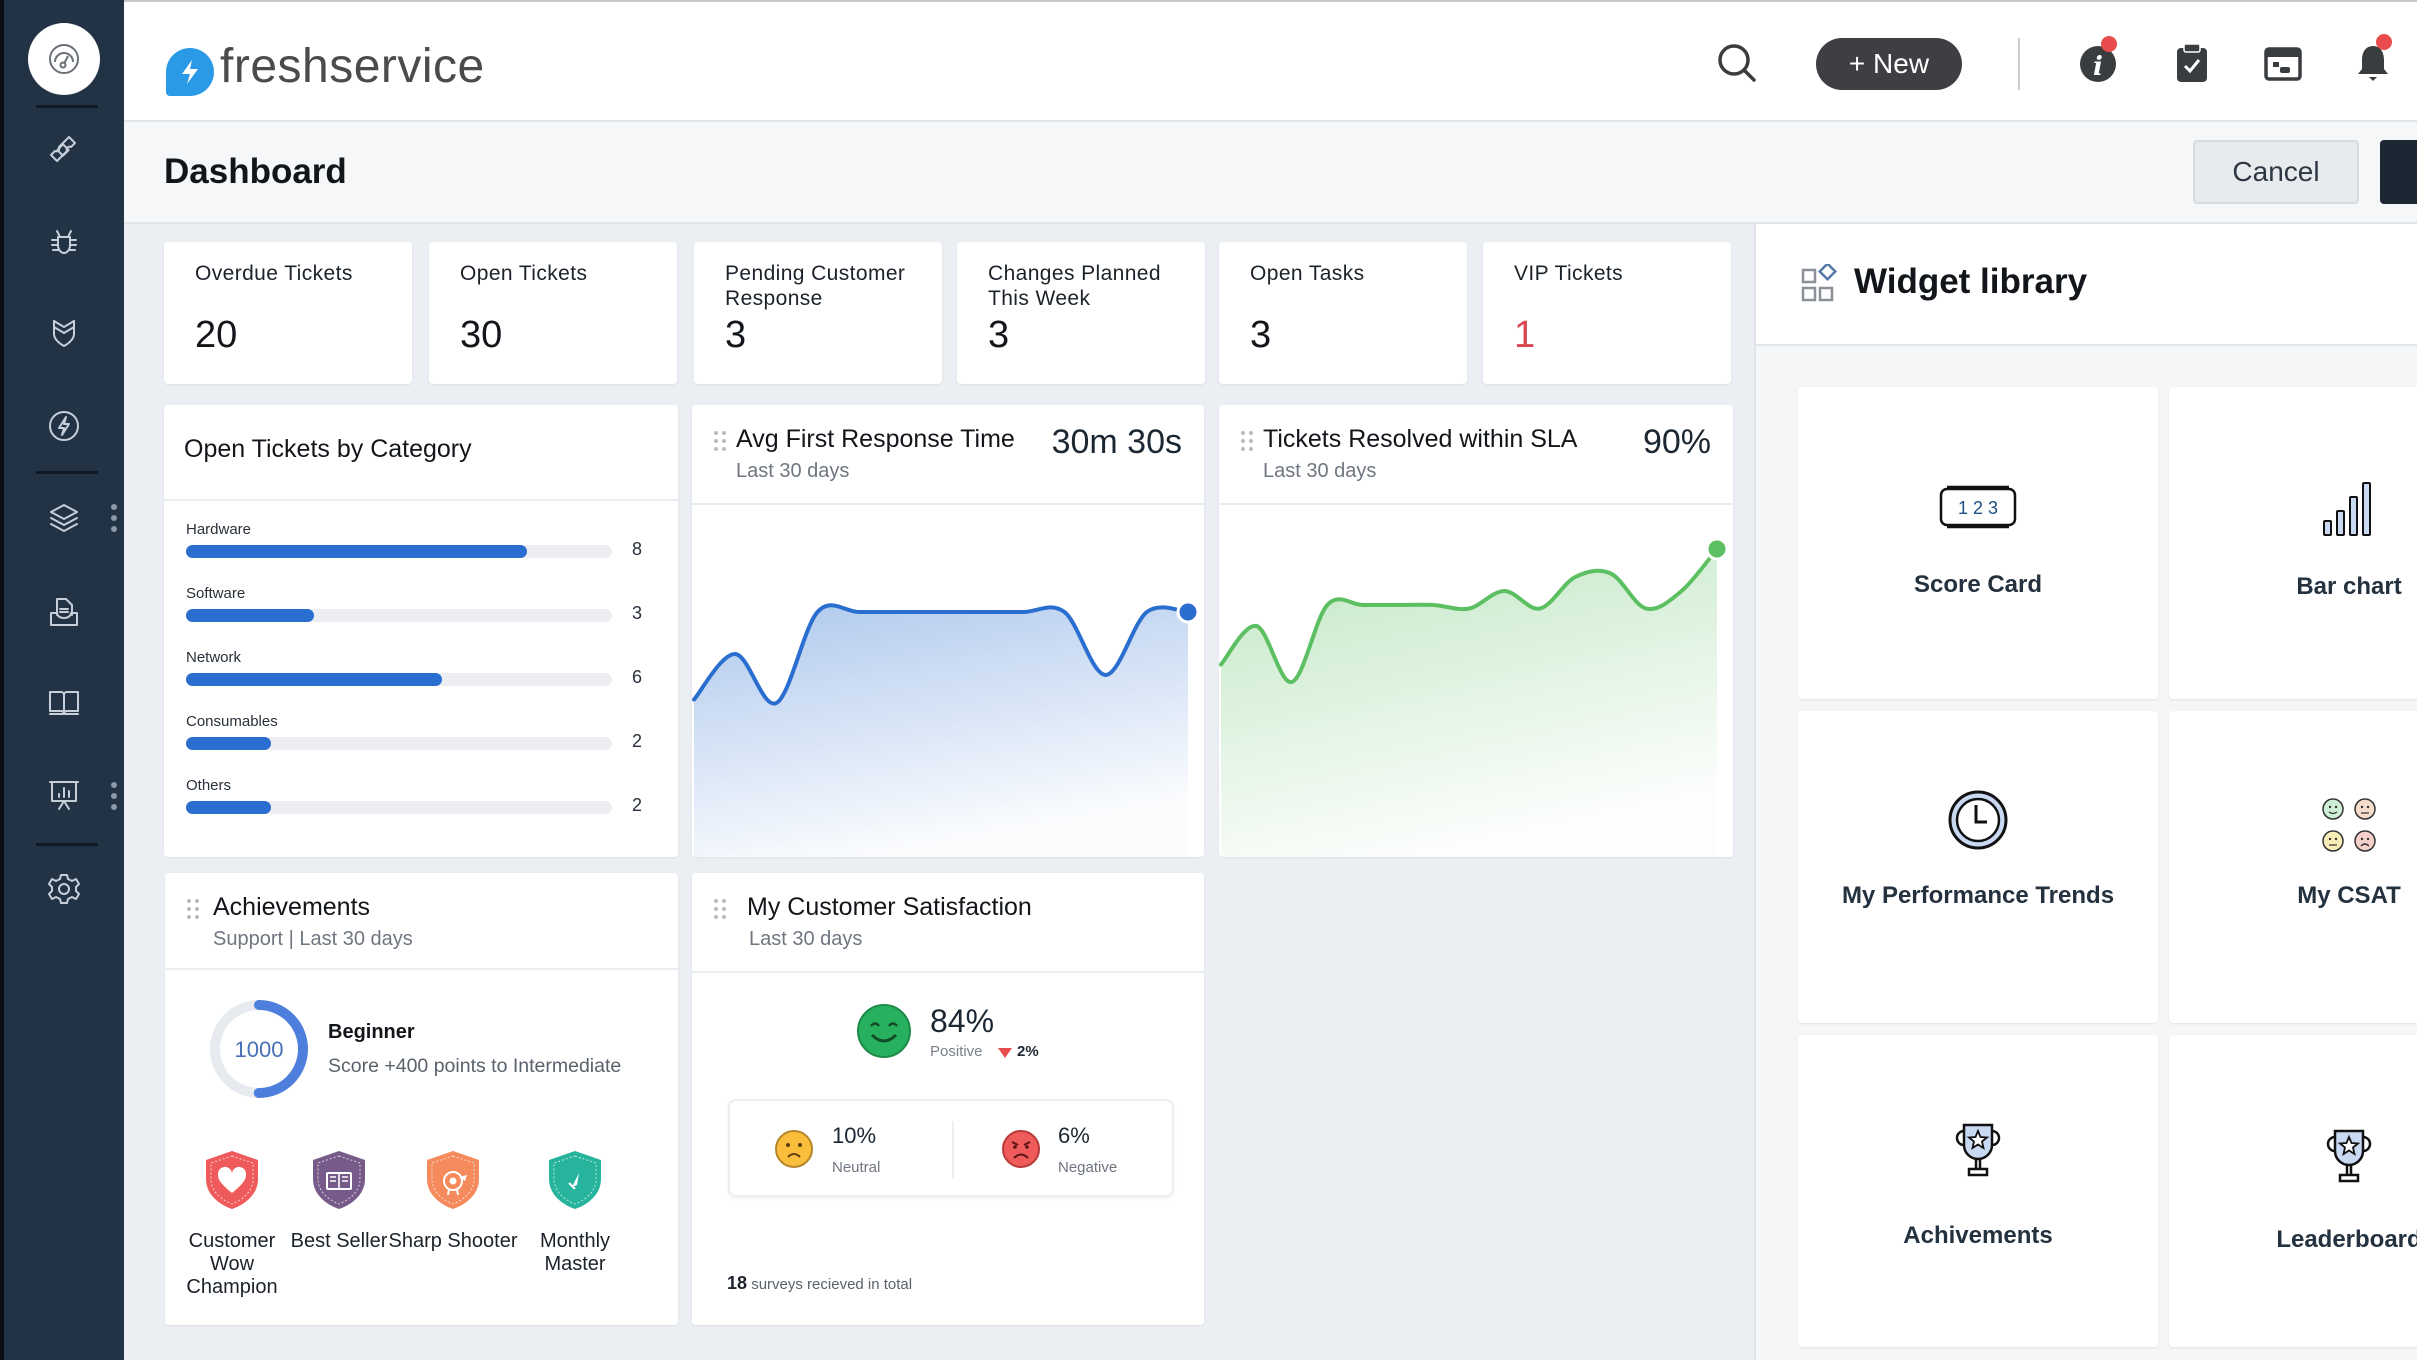 Image resolution: width=2417 pixels, height=1360 pixels. I want to click on clock-icon, so click(1978, 820).